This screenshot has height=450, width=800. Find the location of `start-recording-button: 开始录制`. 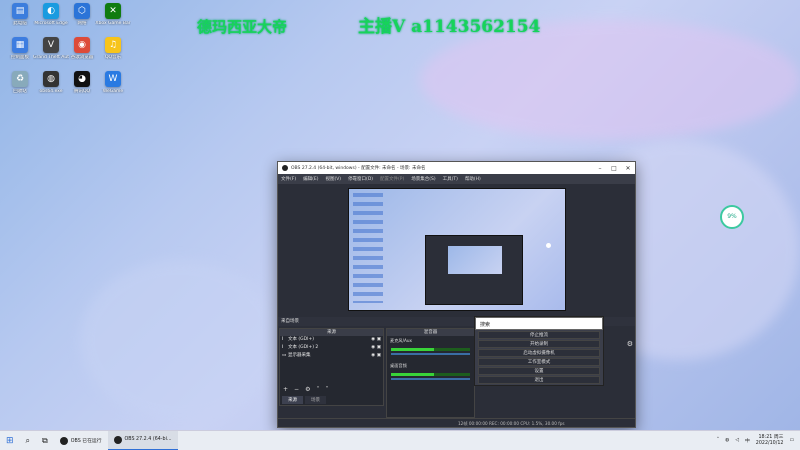

start-recording-button: 开始录制 is located at coordinates (539, 344).